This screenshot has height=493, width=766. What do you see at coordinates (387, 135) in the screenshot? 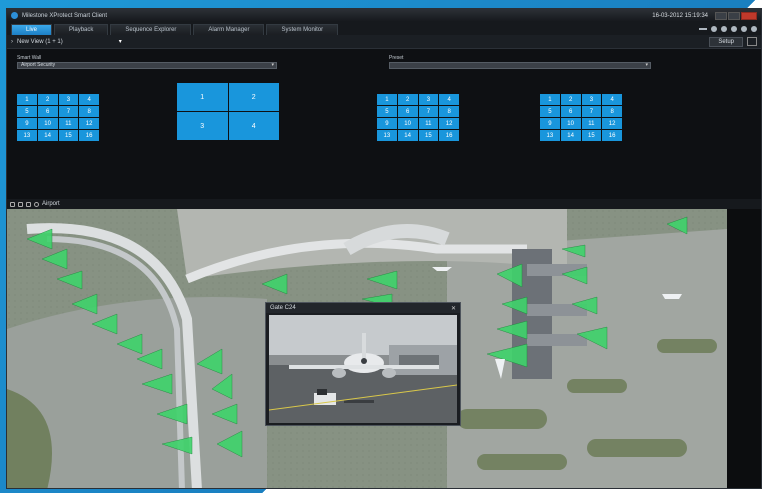
I see `monitor-grid-3-cell: 13` at bounding box center [387, 135].